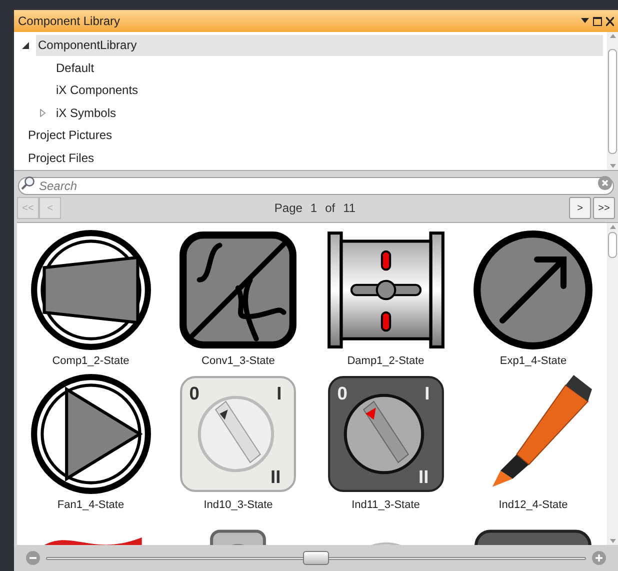 This screenshot has height=571, width=618. I want to click on damper-drawing, so click(385, 290).